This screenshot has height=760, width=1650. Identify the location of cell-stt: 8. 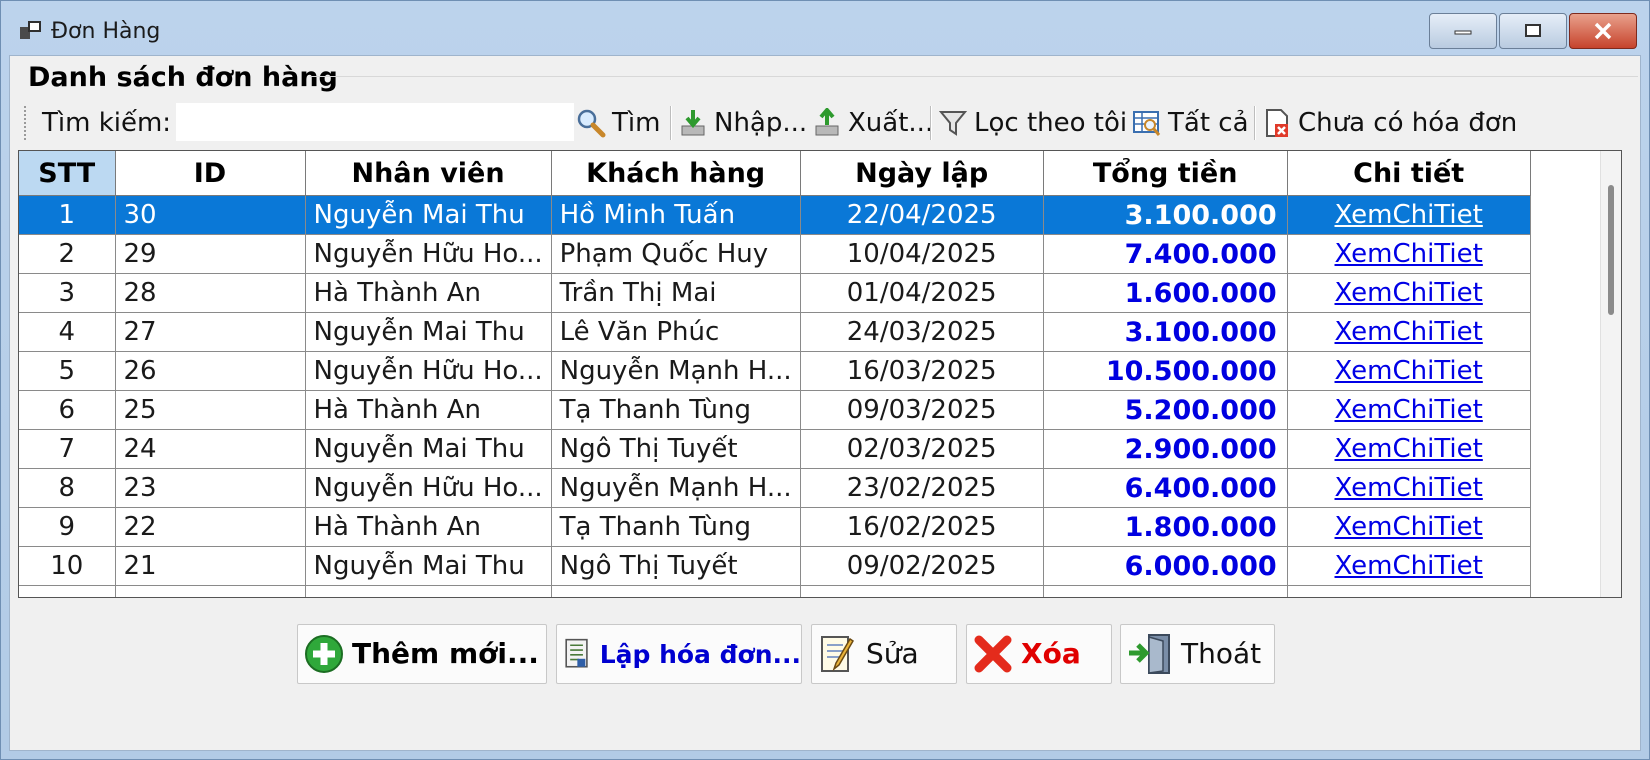
(67, 488).